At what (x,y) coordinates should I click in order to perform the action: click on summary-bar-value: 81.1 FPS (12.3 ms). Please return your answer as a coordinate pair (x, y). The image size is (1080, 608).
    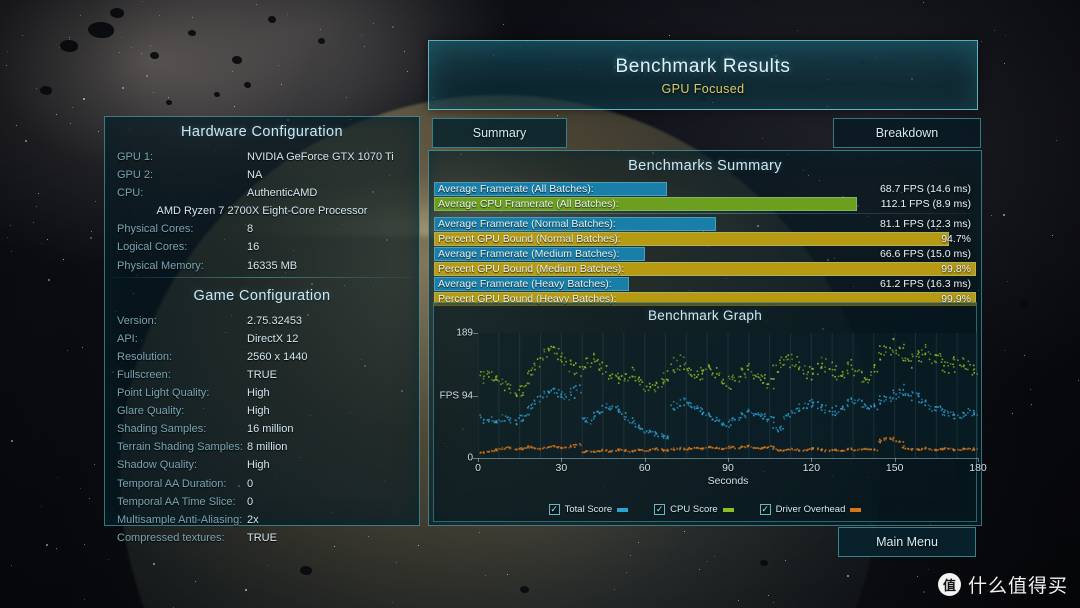
    Looking at the image, I should click on (925, 224).